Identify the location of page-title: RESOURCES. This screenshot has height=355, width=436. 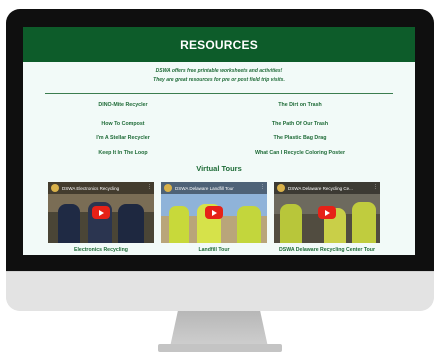
(219, 44).